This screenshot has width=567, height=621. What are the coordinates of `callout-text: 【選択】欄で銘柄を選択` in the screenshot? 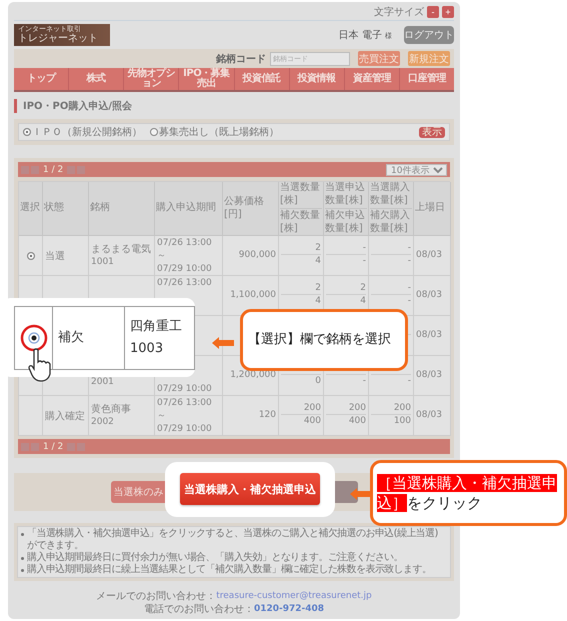 It's located at (319, 340).